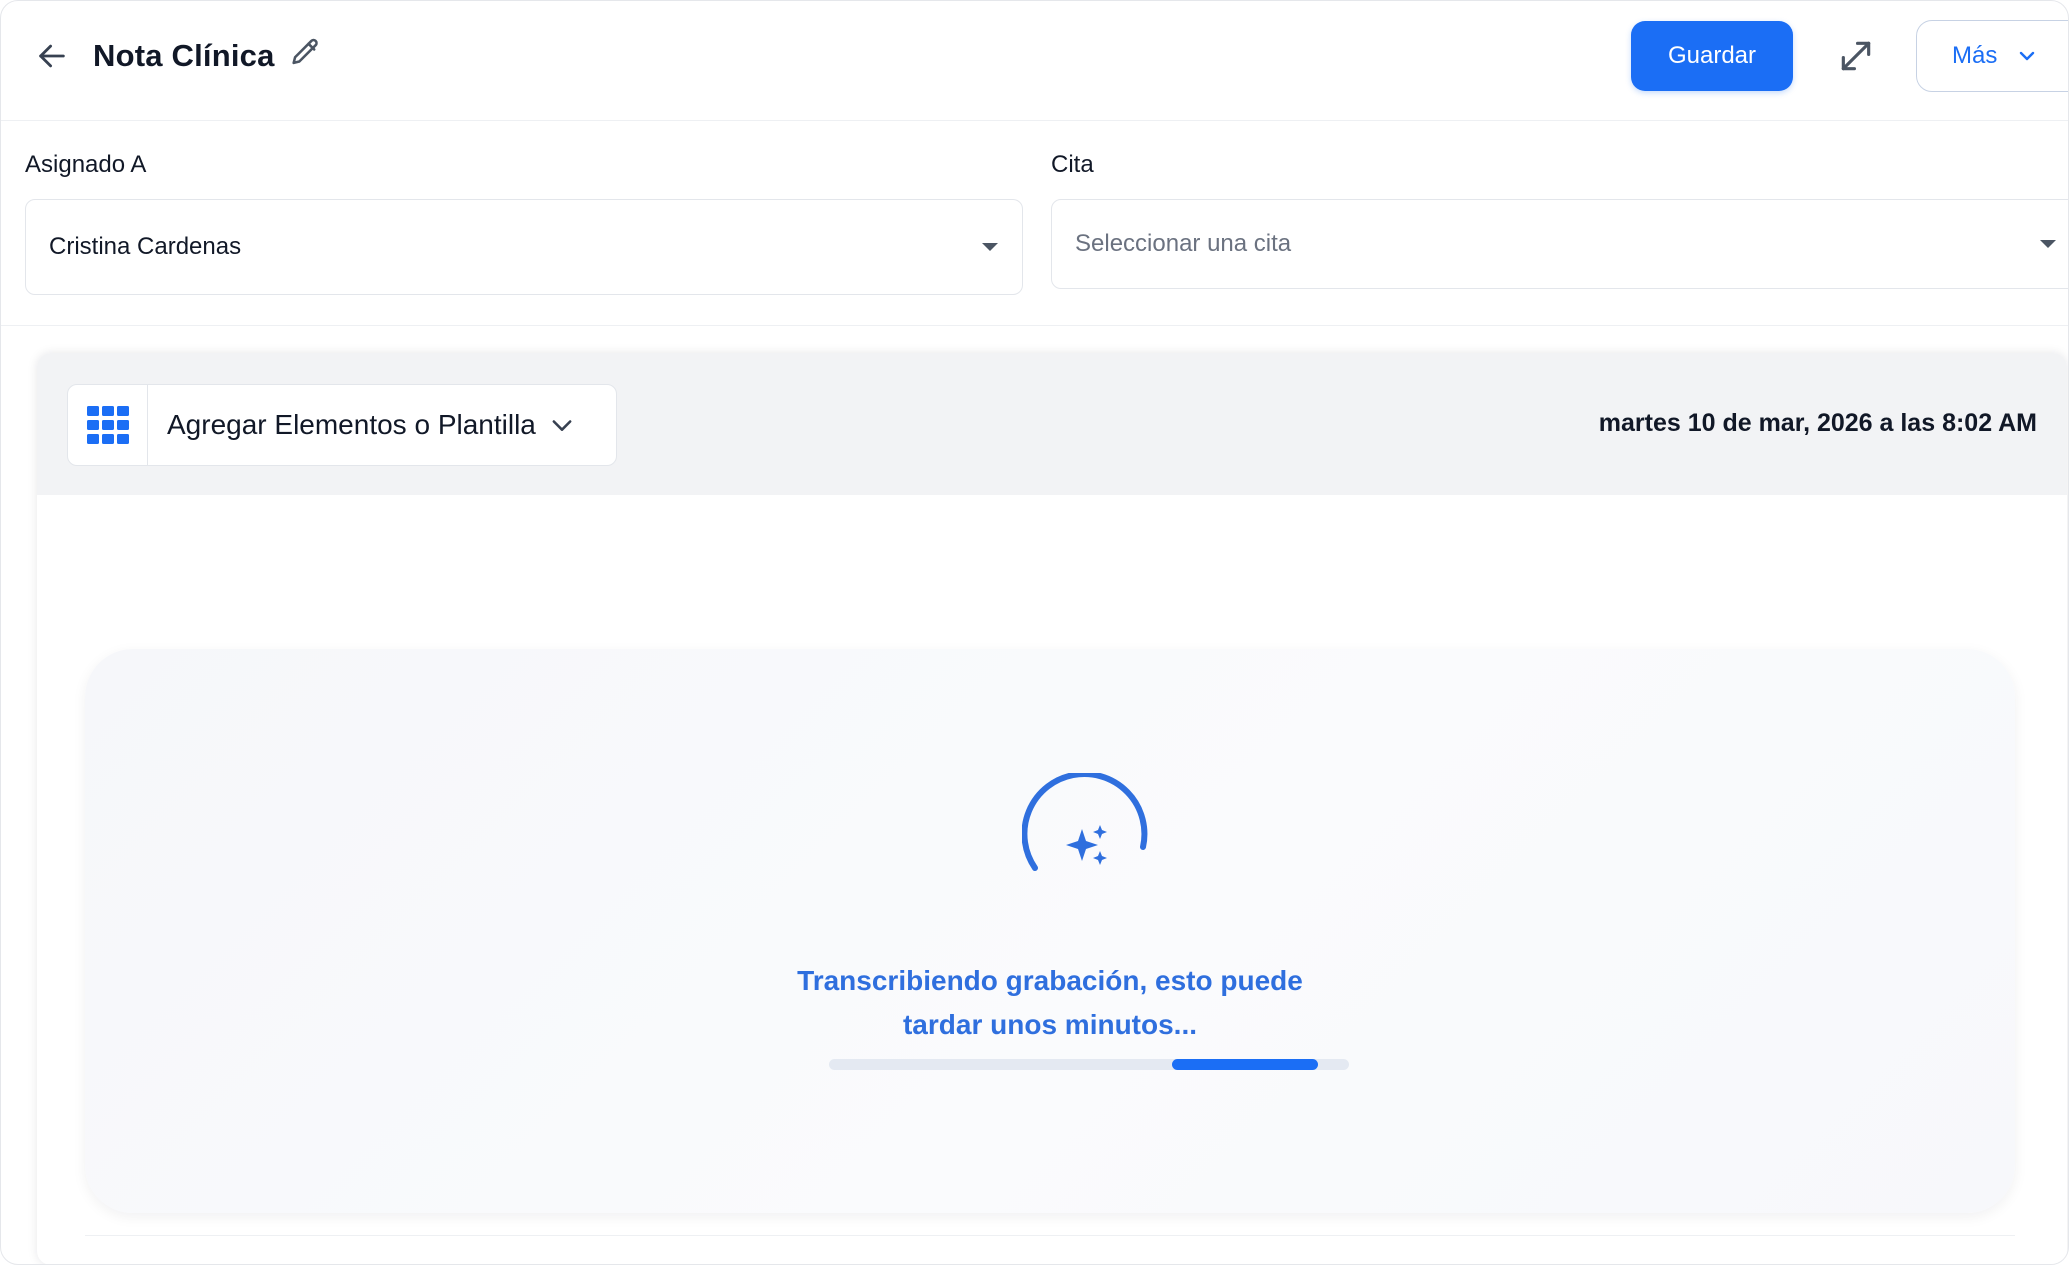 The width and height of the screenshot is (2069, 1265). I want to click on template-control: Agregar Elementos o Plantilla, so click(342, 425).